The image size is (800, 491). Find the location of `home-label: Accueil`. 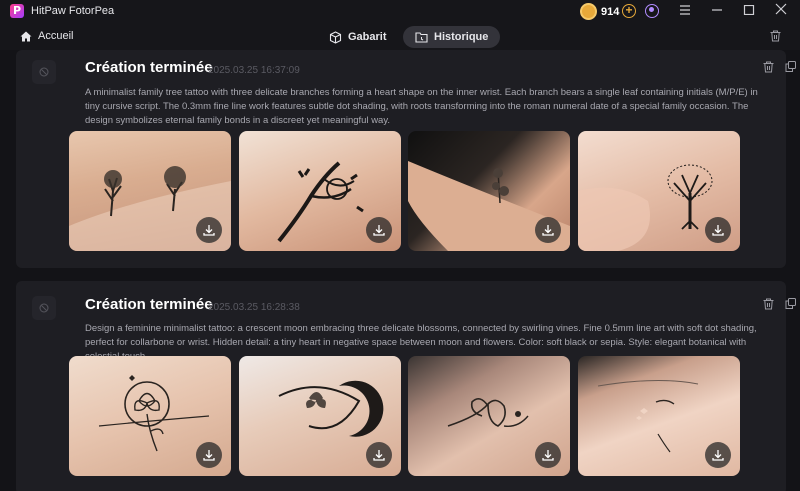

home-label: Accueil is located at coordinates (56, 36).